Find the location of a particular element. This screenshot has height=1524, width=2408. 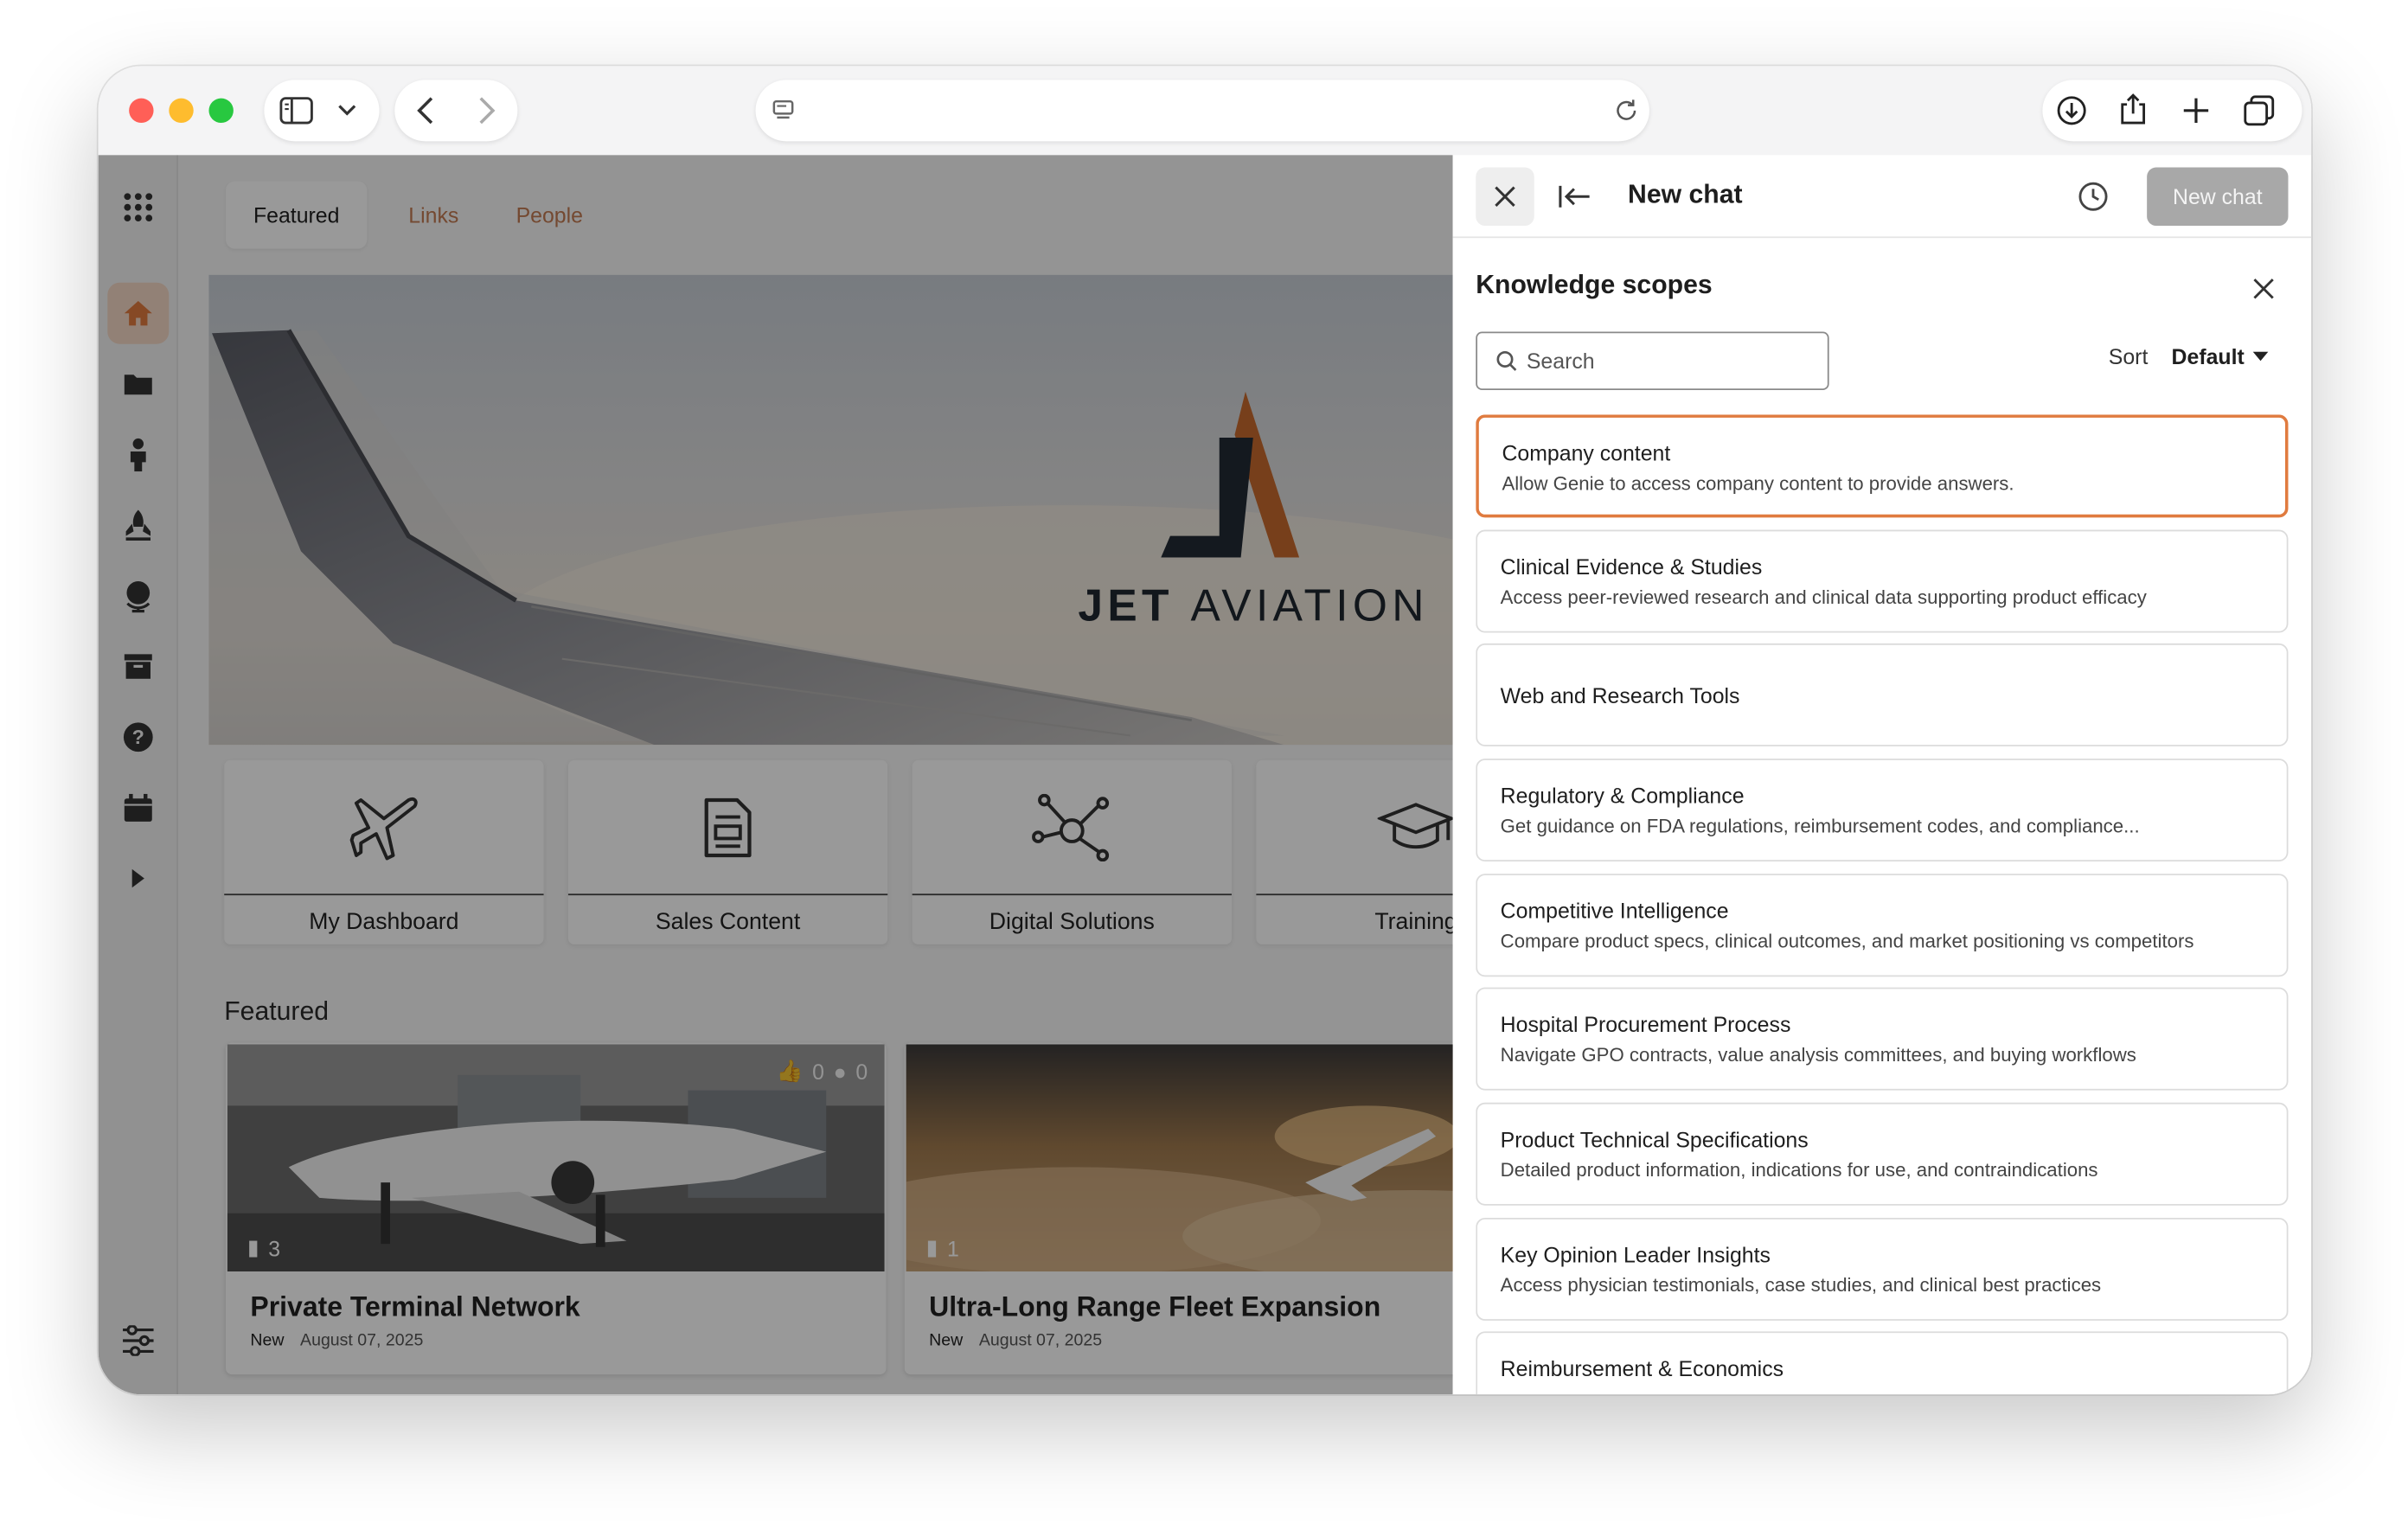

plus-icon is located at coordinates (2196, 110).